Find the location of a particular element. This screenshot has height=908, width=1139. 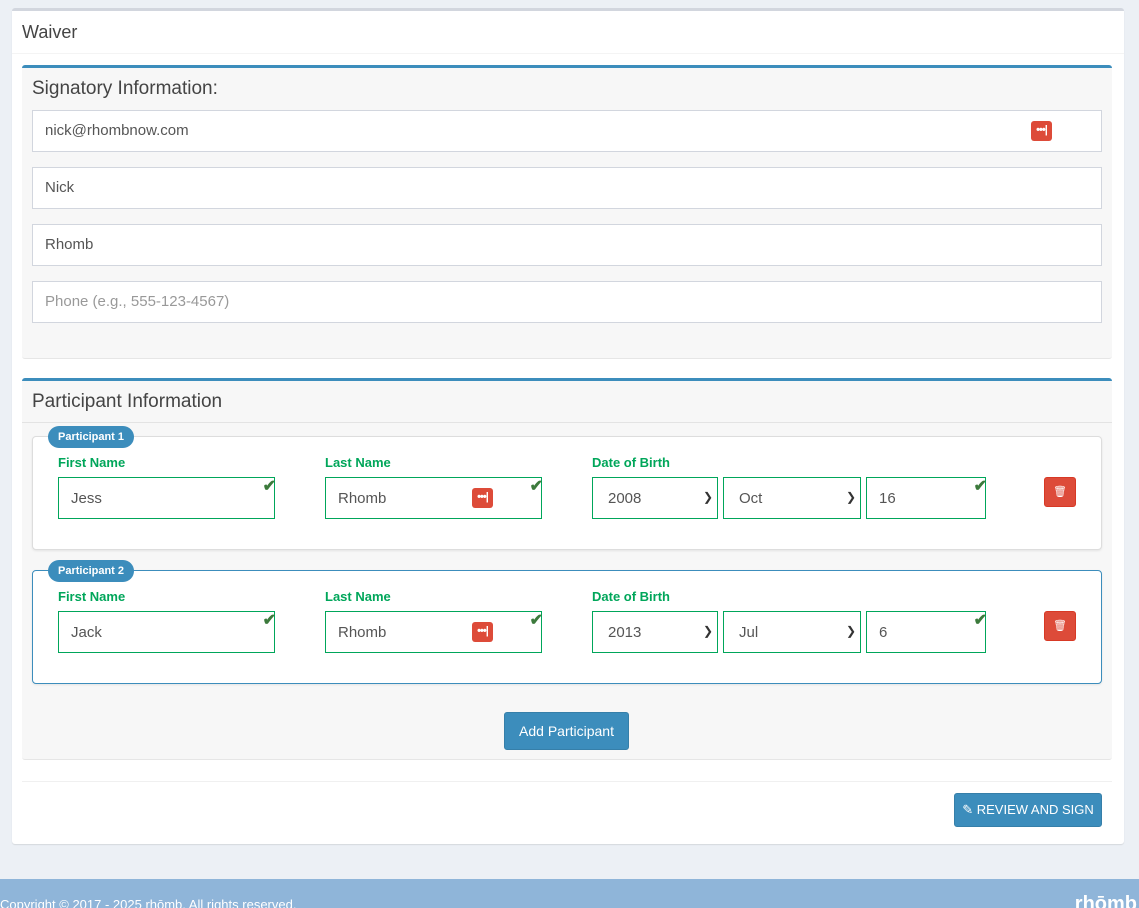

review-and-sign-button: ✎ REVIEW AND SIGN is located at coordinates (1028, 810).